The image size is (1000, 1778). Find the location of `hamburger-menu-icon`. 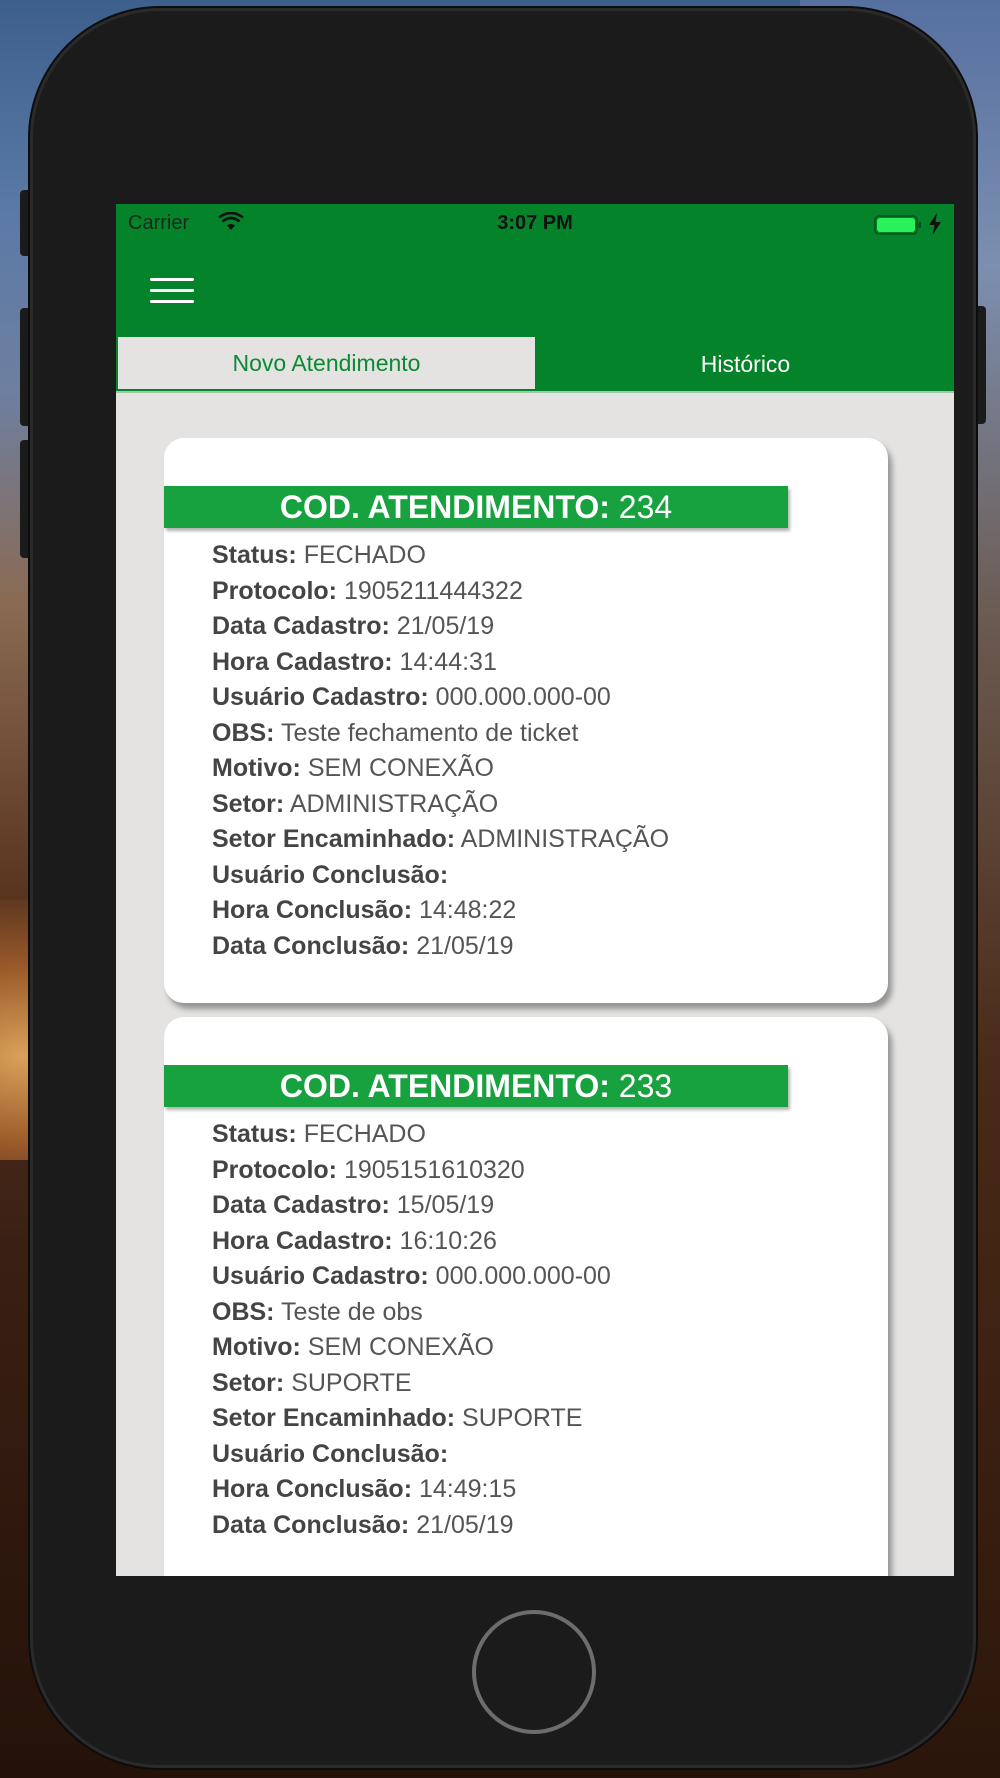

hamburger-menu-icon is located at coordinates (172, 291).